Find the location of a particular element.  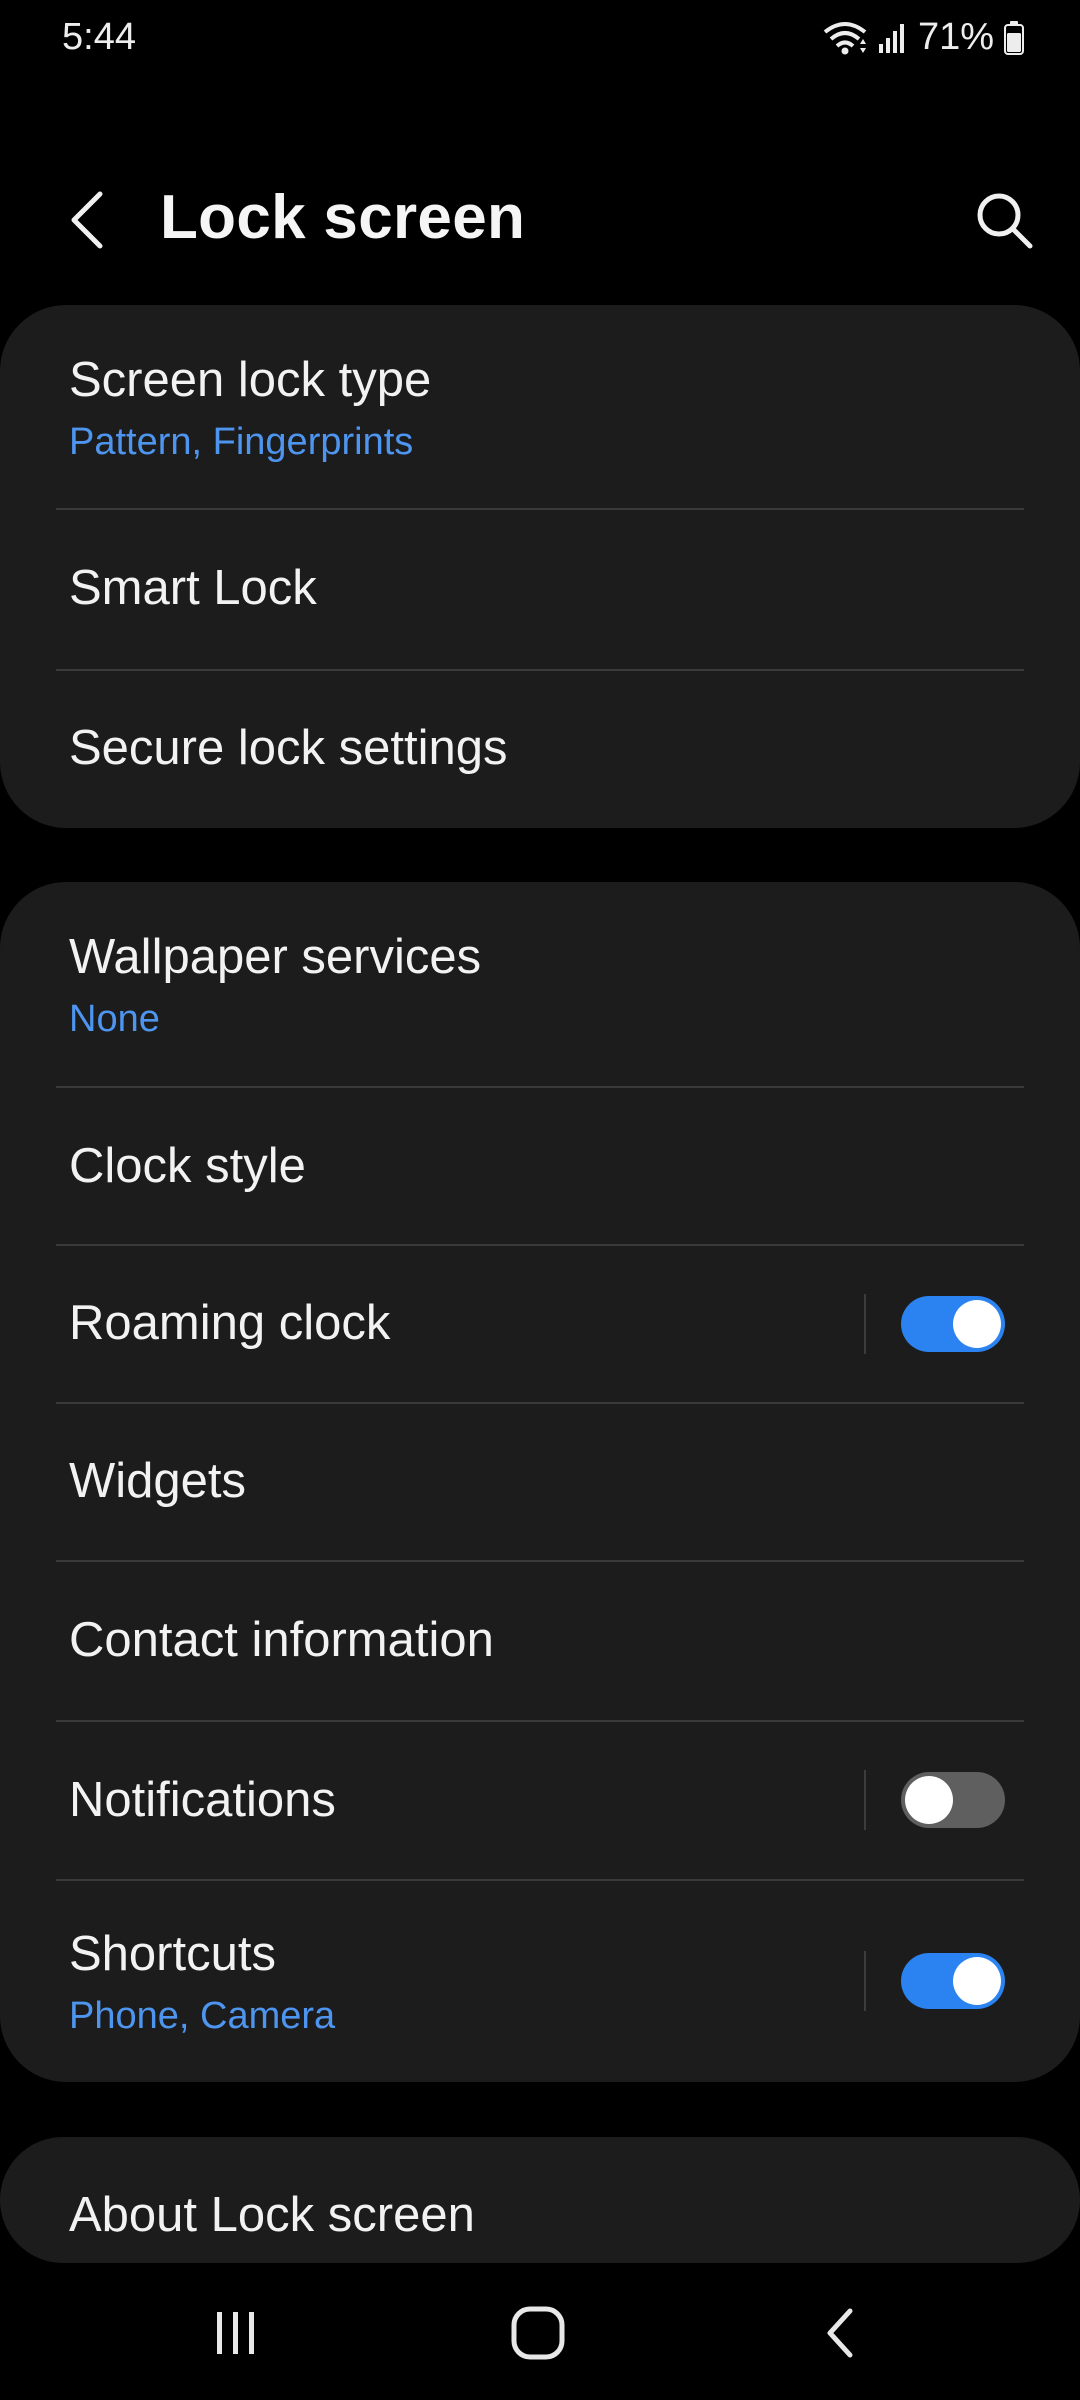

status-bar: 5:44 71% is located at coordinates (540, 40).